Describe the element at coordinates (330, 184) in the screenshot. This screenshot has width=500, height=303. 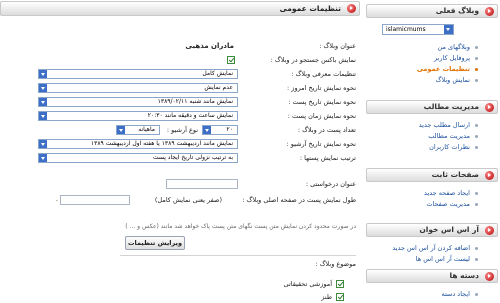
I see `requested-title-label: عنوان درخواستی :` at that location.